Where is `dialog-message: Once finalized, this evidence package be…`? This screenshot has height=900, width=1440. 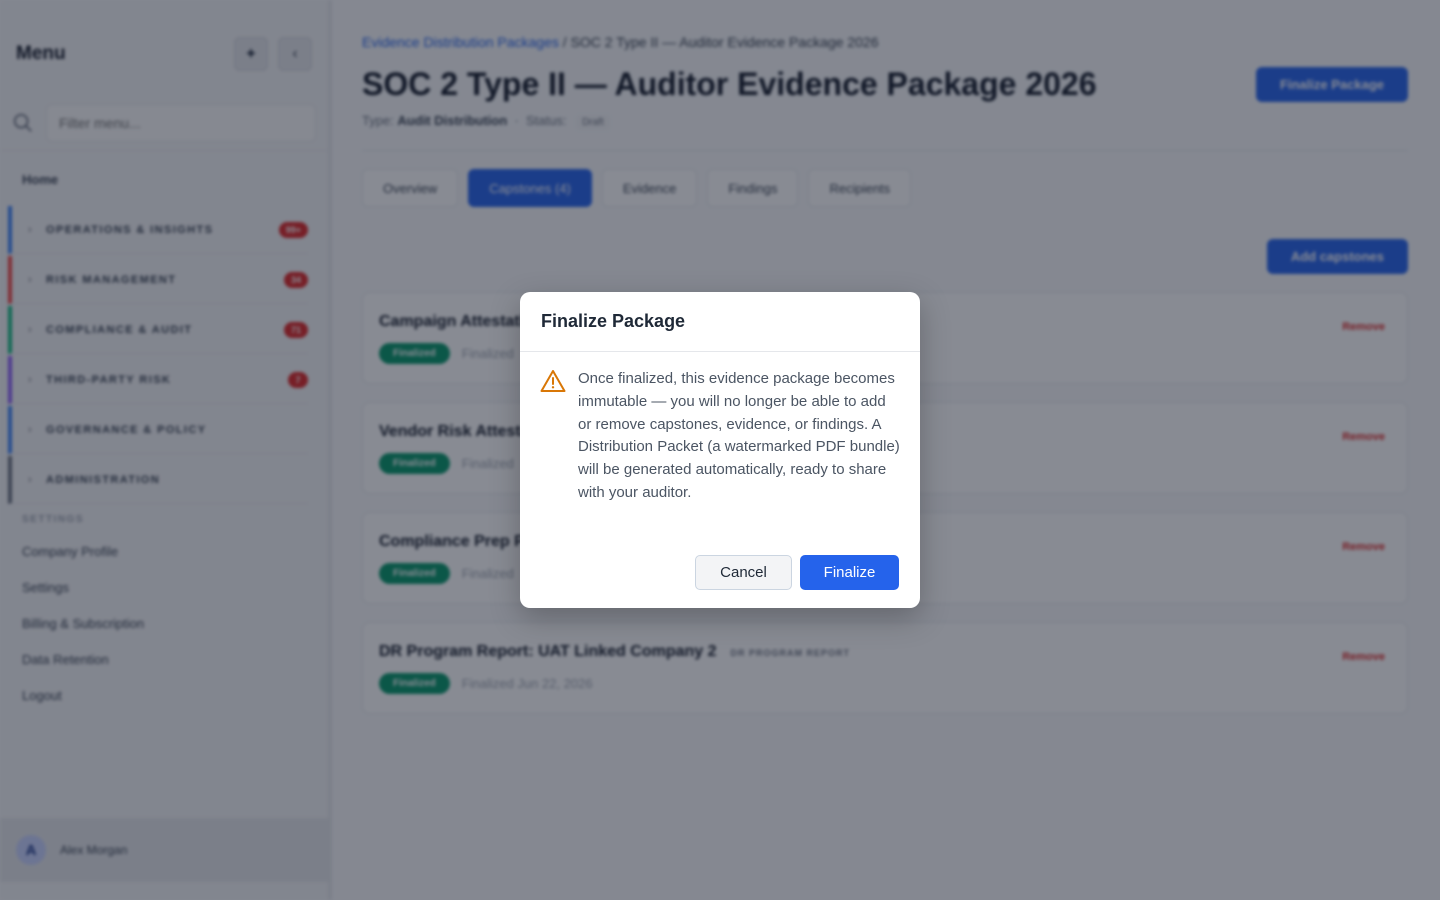 dialog-message: Once finalized, this evidence package be… is located at coordinates (739, 435).